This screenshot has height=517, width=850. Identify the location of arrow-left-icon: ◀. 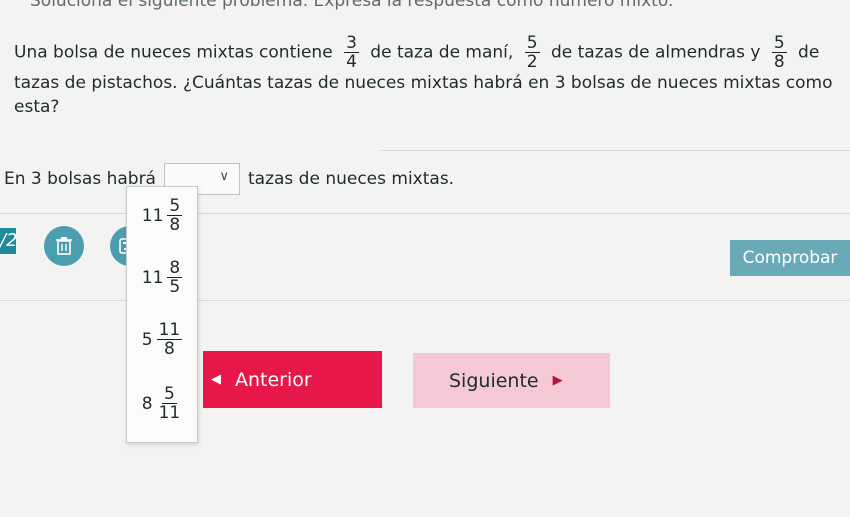
(216, 379).